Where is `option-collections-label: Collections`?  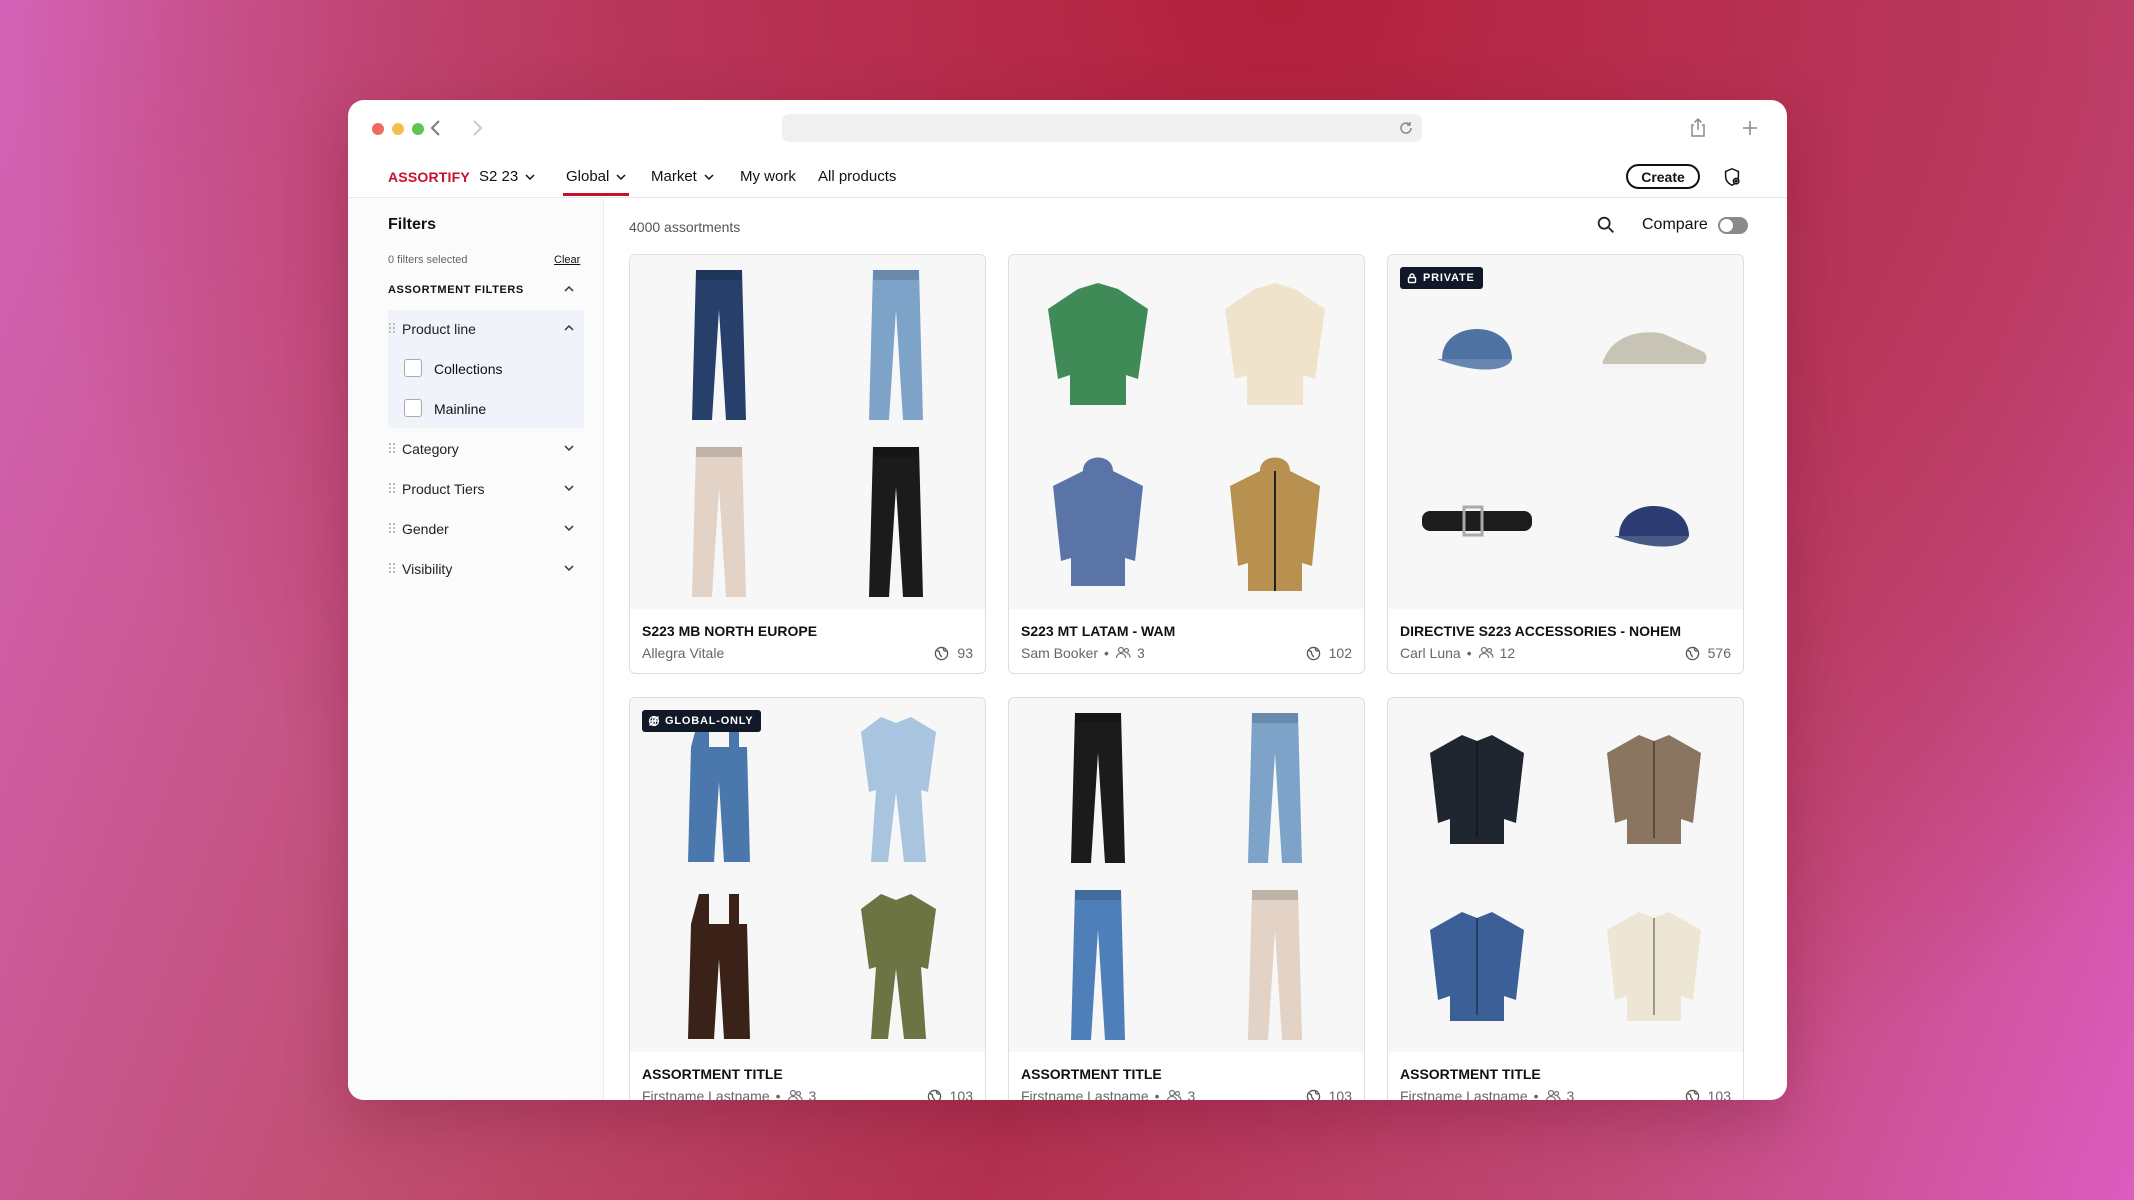
option-collections-label: Collections is located at coordinates (468, 369).